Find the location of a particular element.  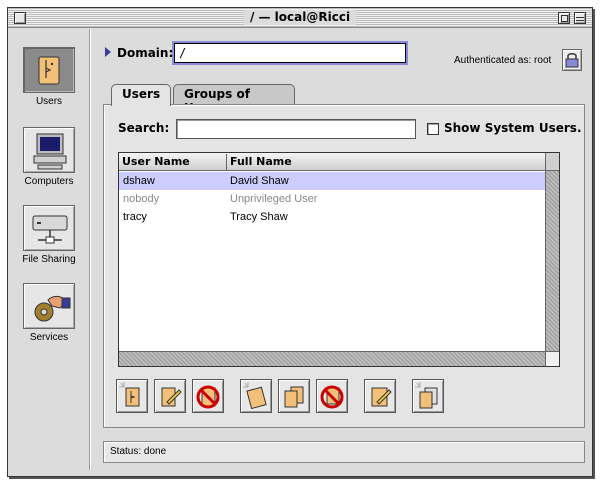

add-to-group-icon is located at coordinates (294, 397).